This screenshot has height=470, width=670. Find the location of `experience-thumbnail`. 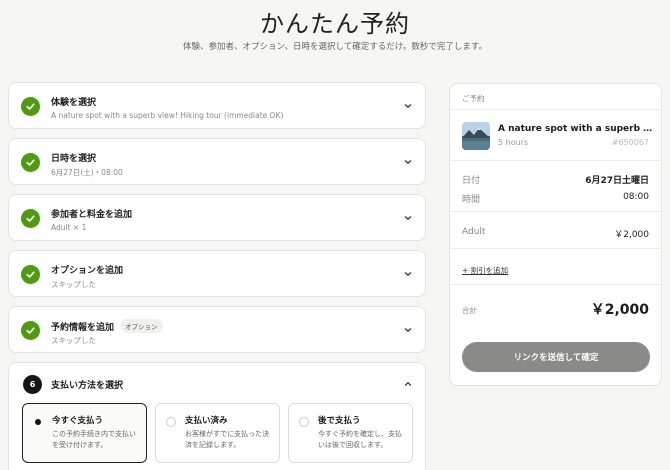

experience-thumbnail is located at coordinates (476, 136).